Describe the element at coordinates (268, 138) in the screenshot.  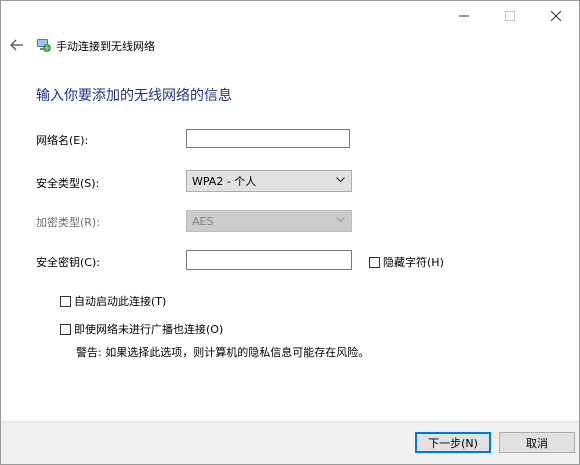
I see `network-name-input` at that location.